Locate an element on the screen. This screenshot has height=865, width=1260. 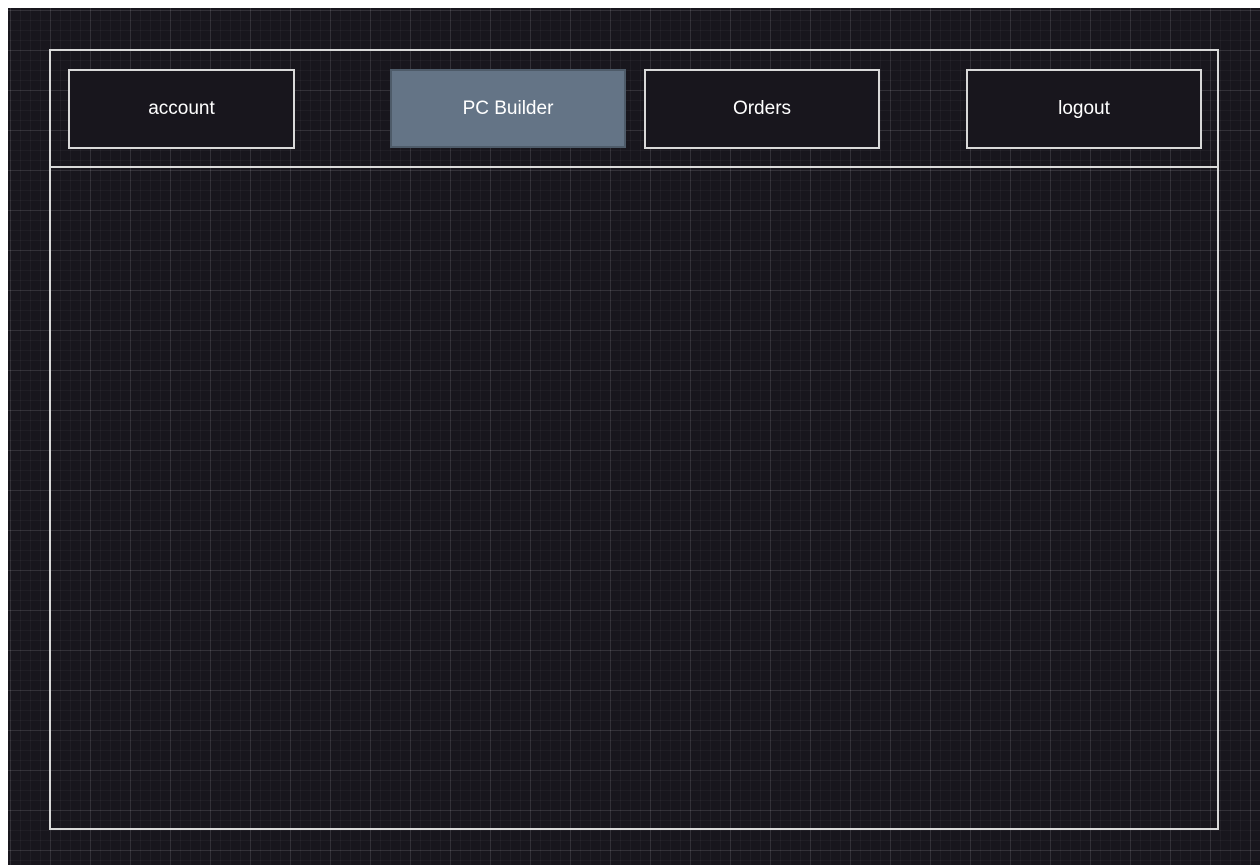
pc-builder-button-label: PC Builder is located at coordinates (508, 108).